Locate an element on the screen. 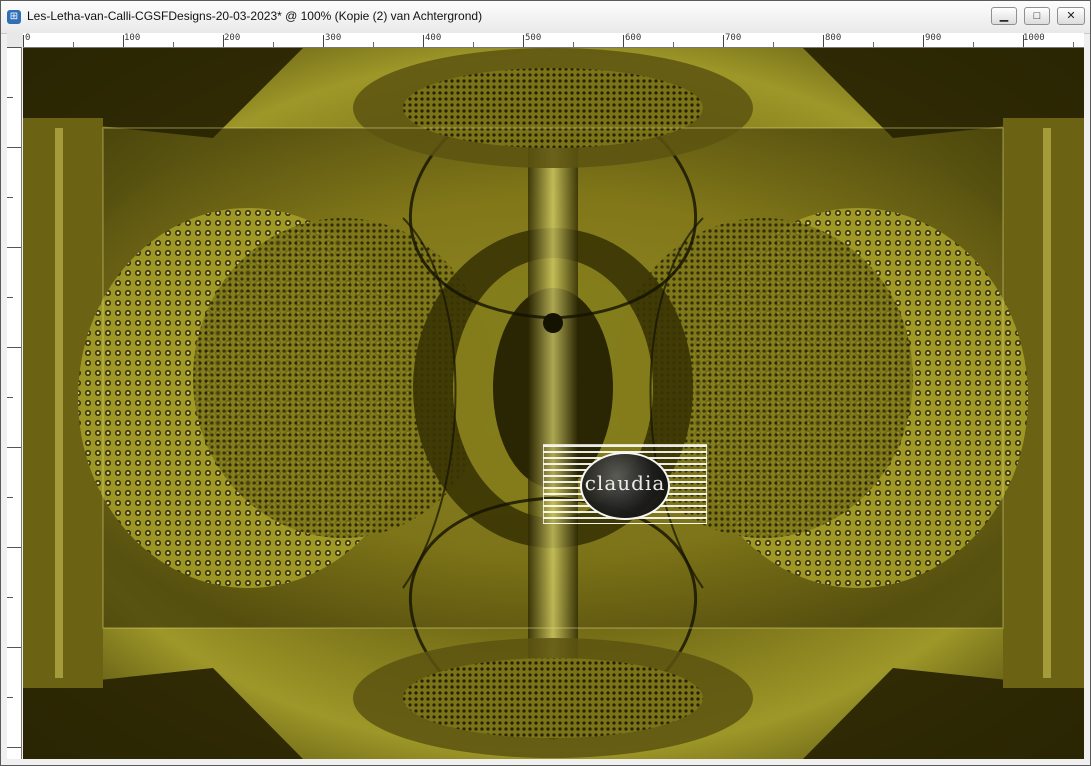  minimize-button: ▁ is located at coordinates (1004, 16).